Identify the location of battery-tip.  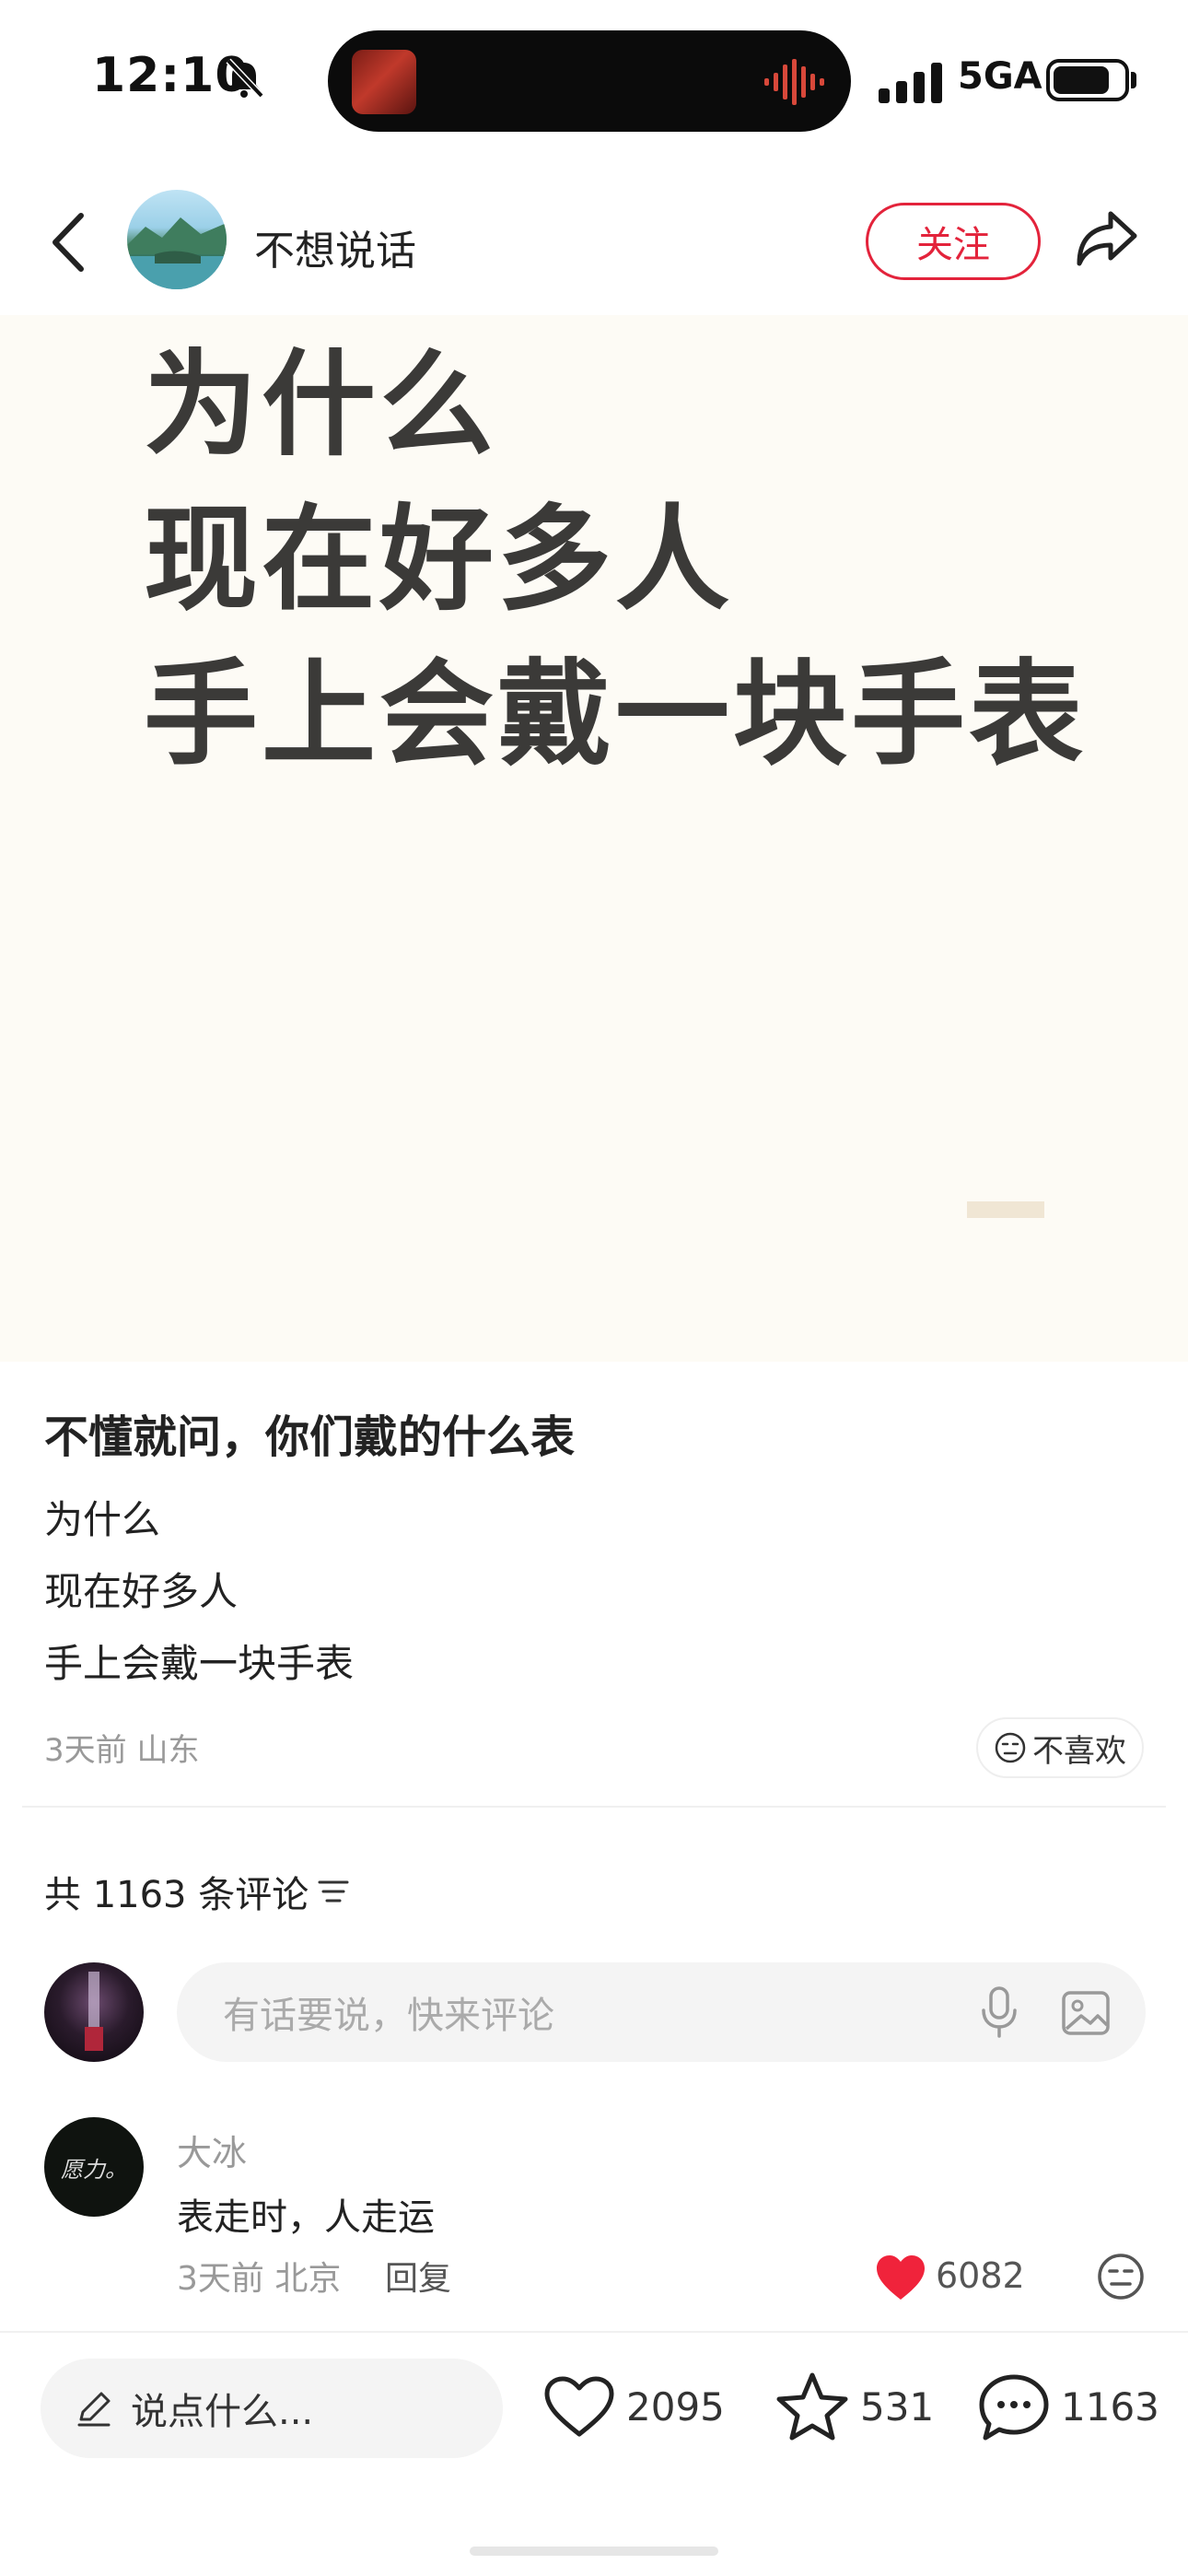
(1133, 80).